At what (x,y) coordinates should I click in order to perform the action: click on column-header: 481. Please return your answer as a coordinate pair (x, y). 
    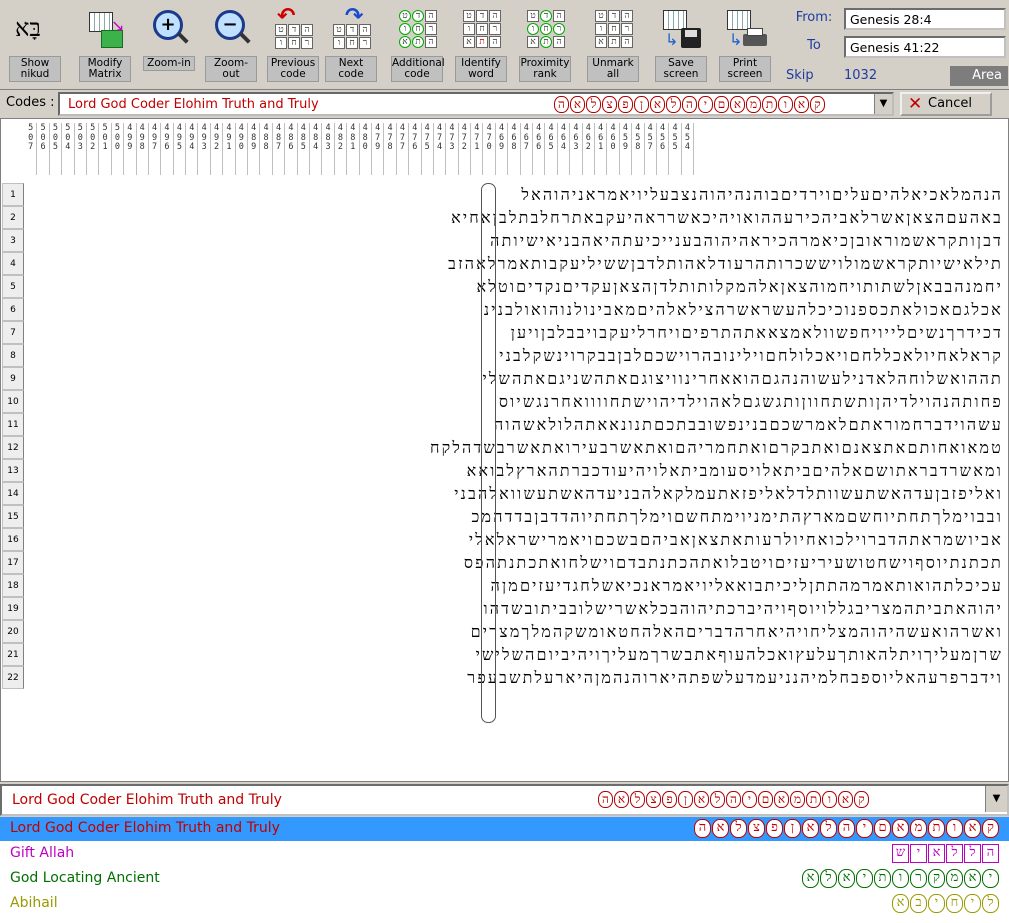
    Looking at the image, I should click on (353, 149).